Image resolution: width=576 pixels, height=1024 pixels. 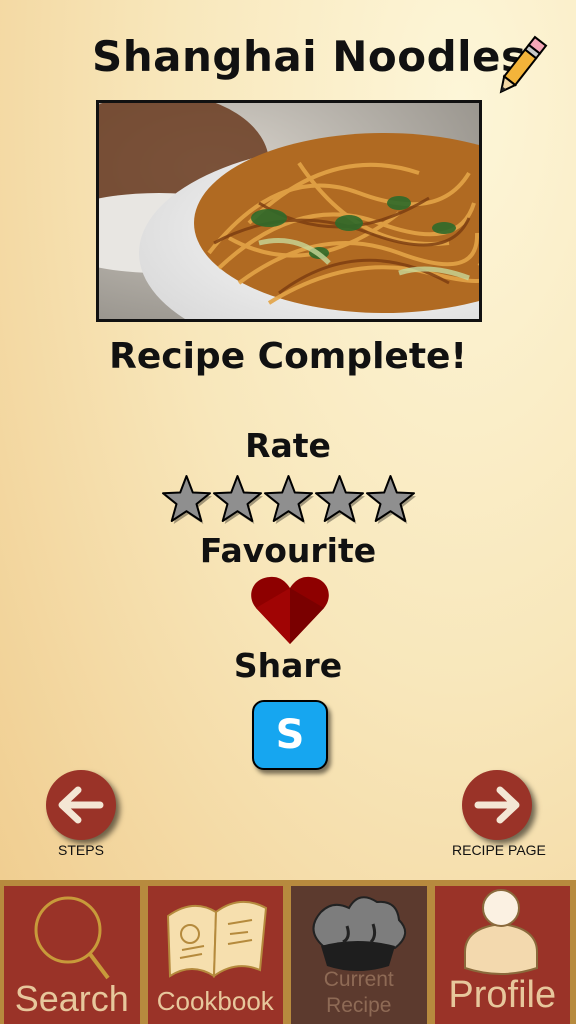 I want to click on share-label: Share, so click(x=288, y=665).